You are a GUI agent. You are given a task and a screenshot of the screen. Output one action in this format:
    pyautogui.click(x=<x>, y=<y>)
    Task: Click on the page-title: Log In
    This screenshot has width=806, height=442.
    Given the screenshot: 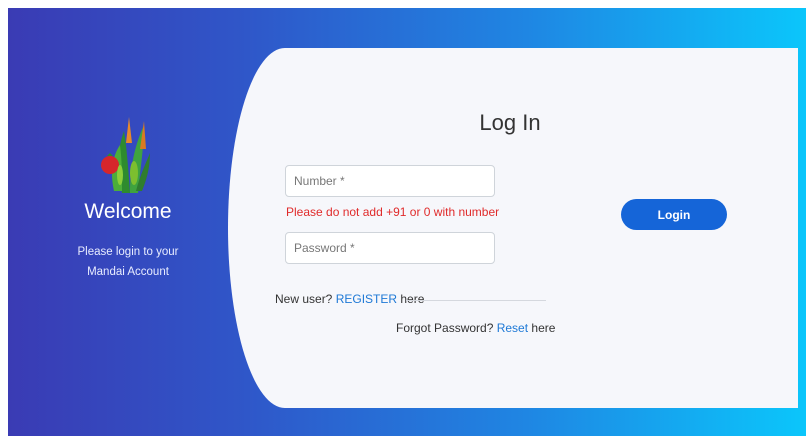 What is the action you would take?
    pyautogui.click(x=510, y=122)
    